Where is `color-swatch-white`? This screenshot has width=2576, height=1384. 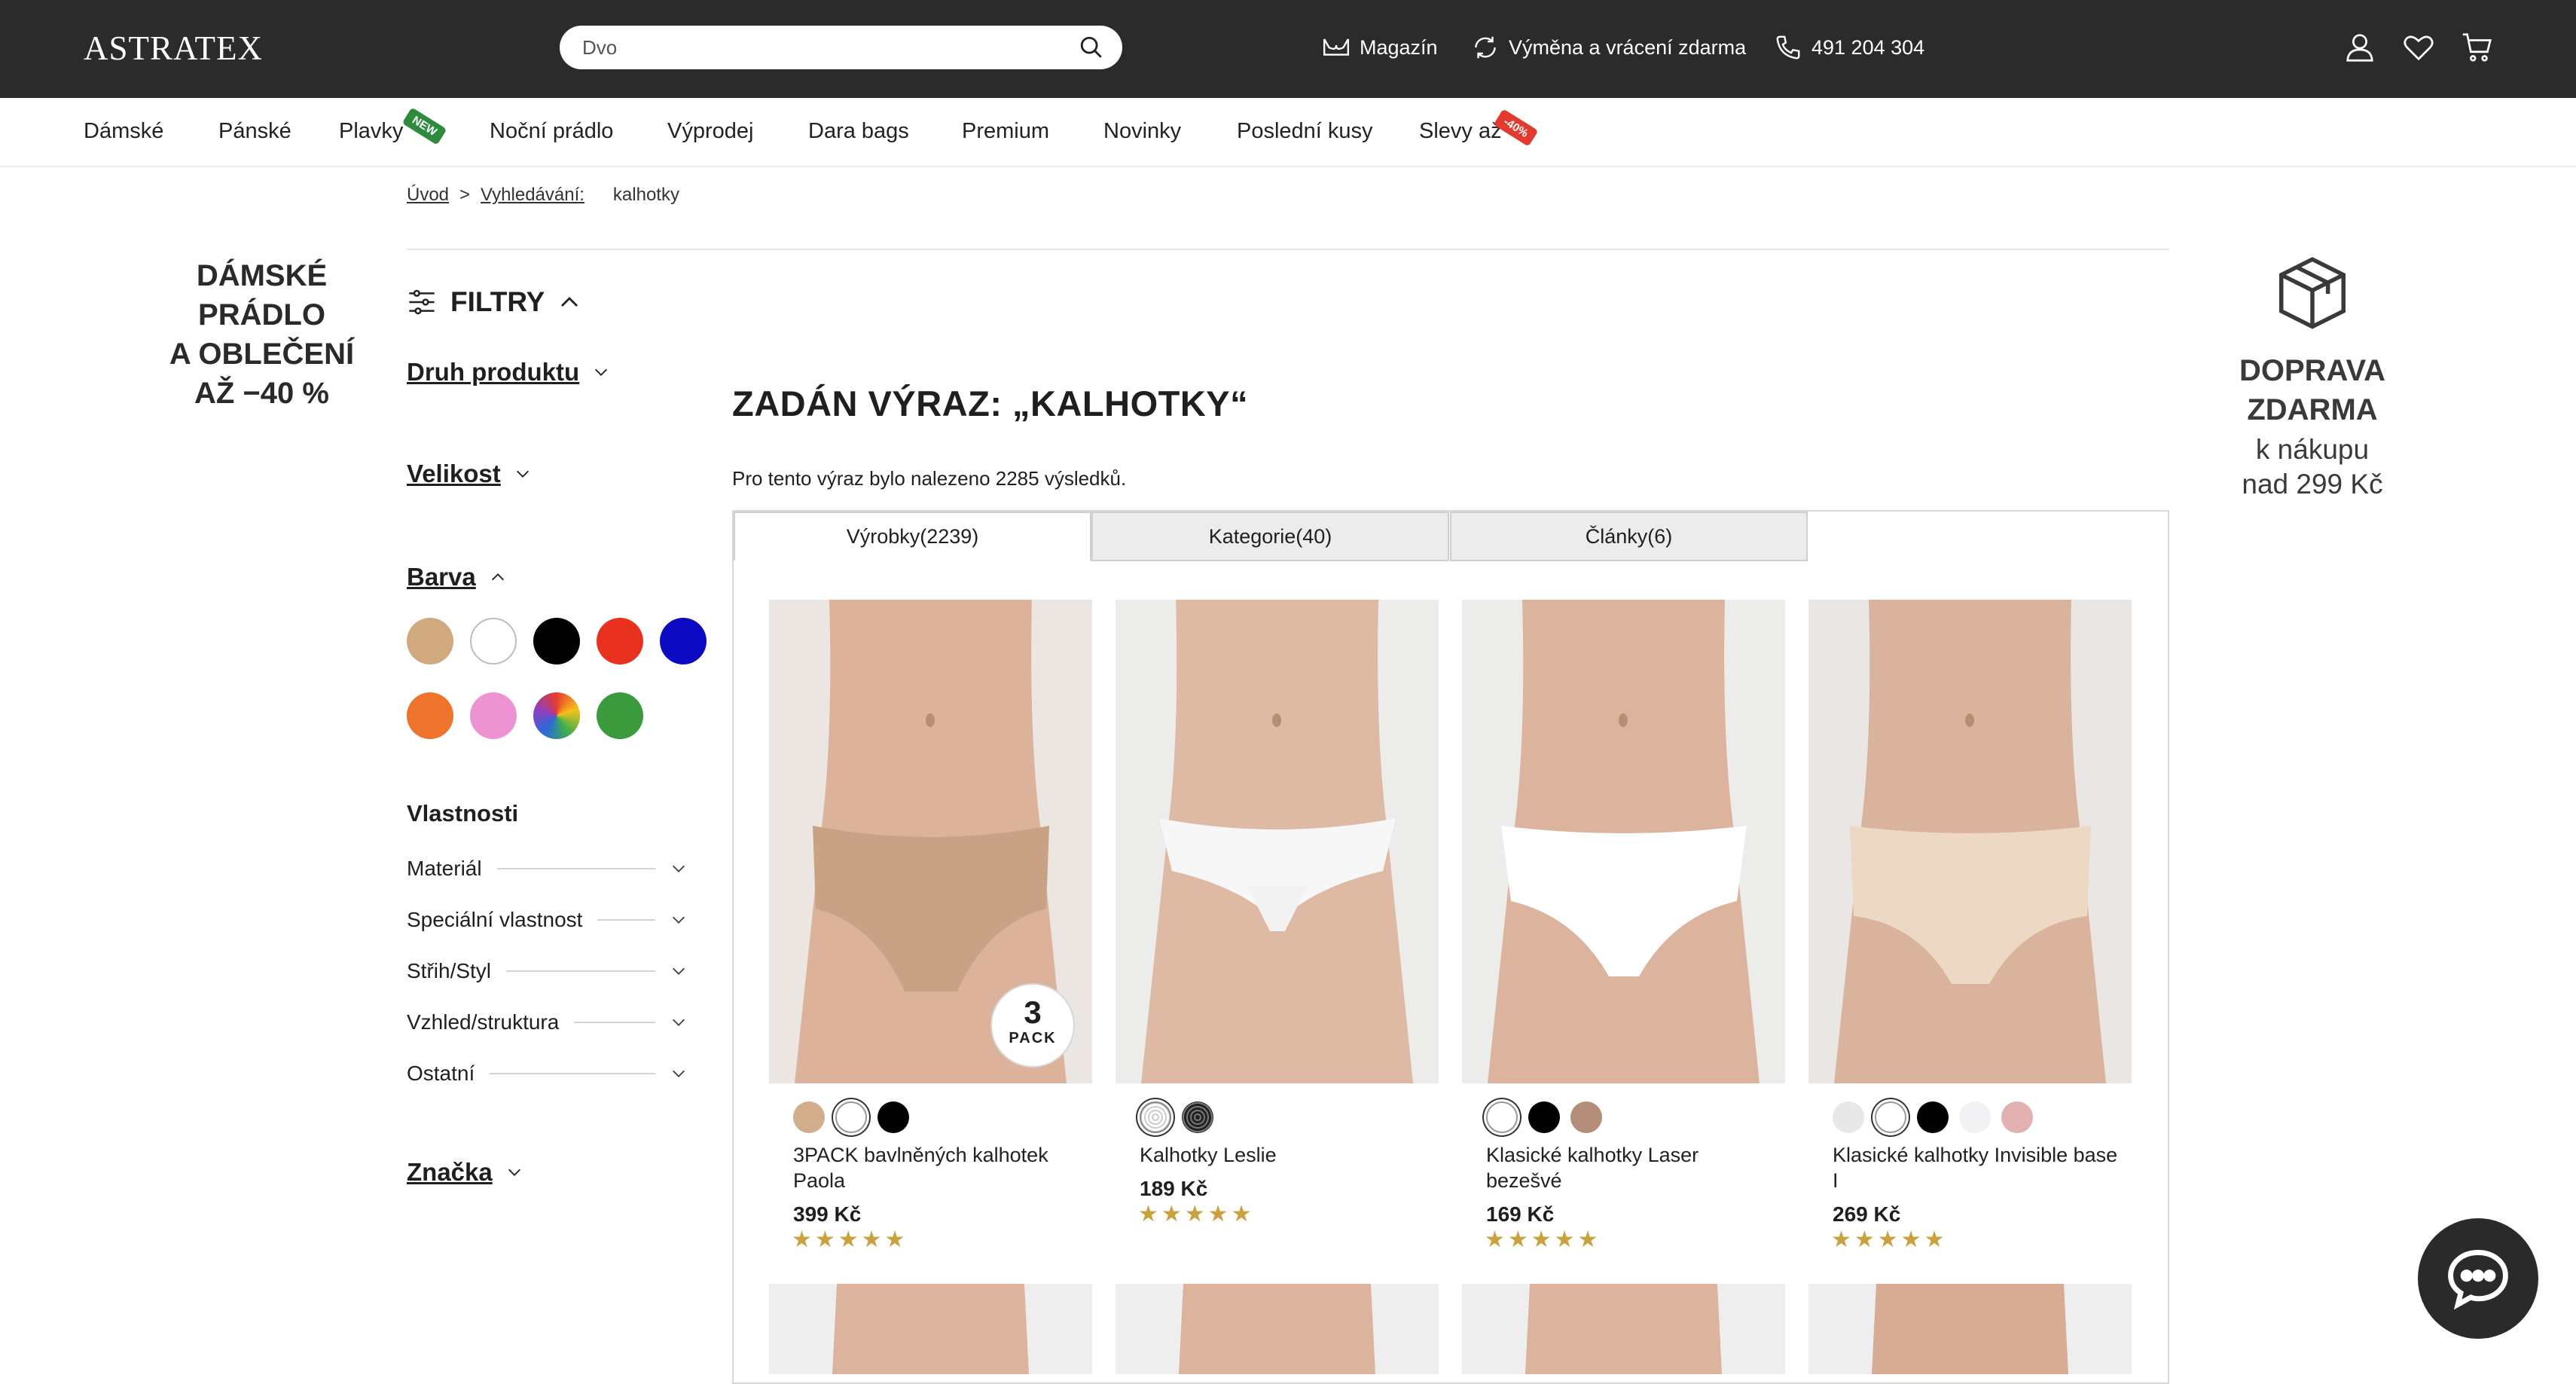 color-swatch-white is located at coordinates (494, 641).